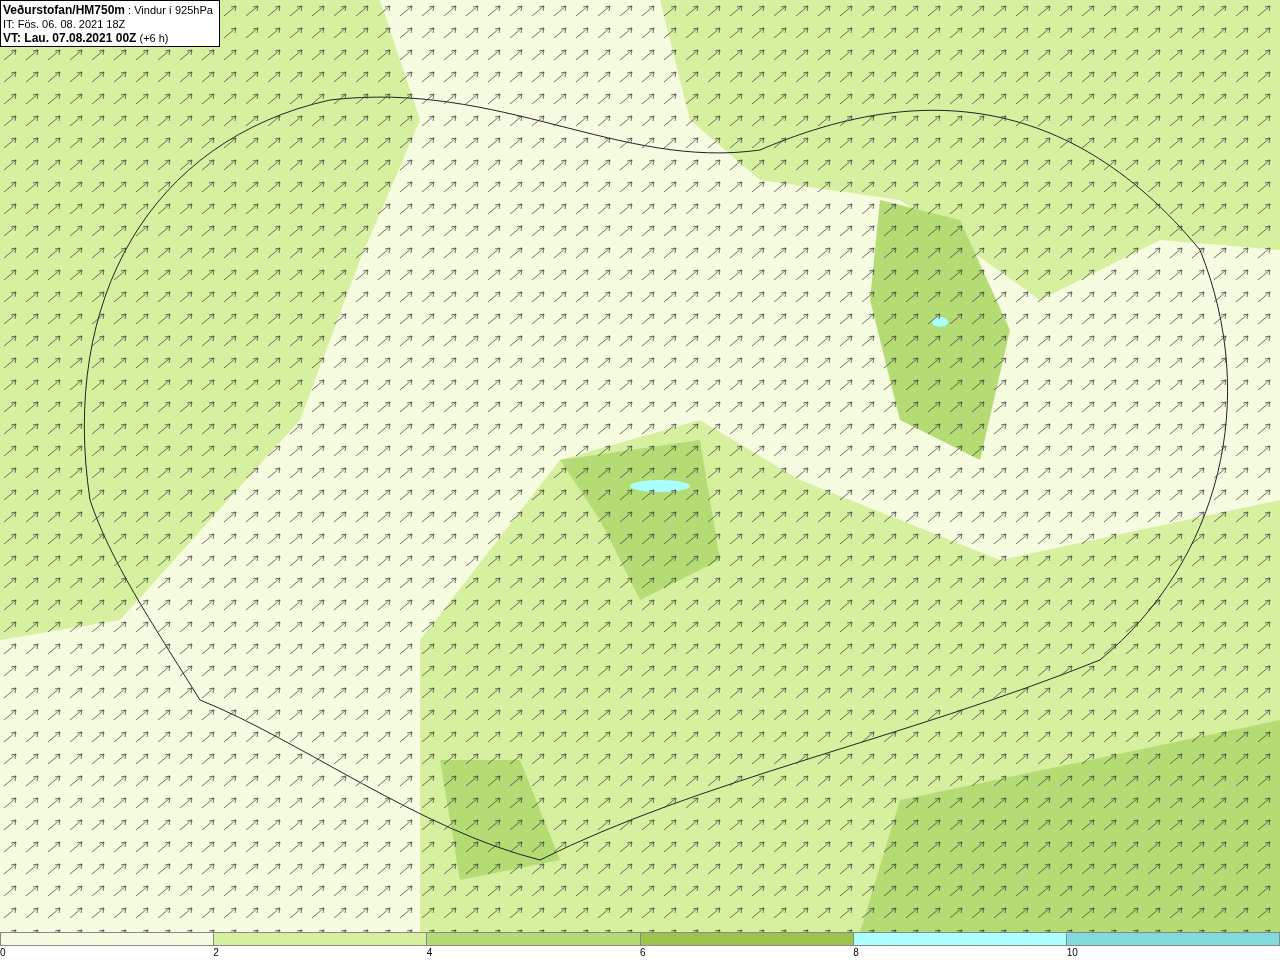 The height and width of the screenshot is (960, 1280). I want to click on title-line: IT: Fös. 06. 08. 2021 18Z, so click(65, 24).